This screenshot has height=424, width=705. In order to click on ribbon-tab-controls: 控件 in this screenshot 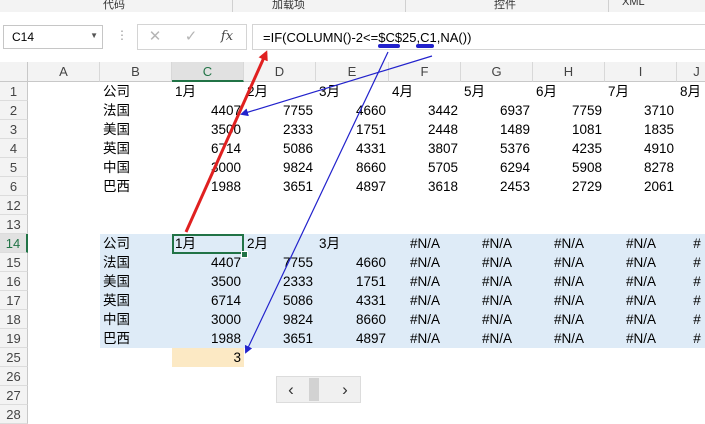, I will do `click(505, 6)`.